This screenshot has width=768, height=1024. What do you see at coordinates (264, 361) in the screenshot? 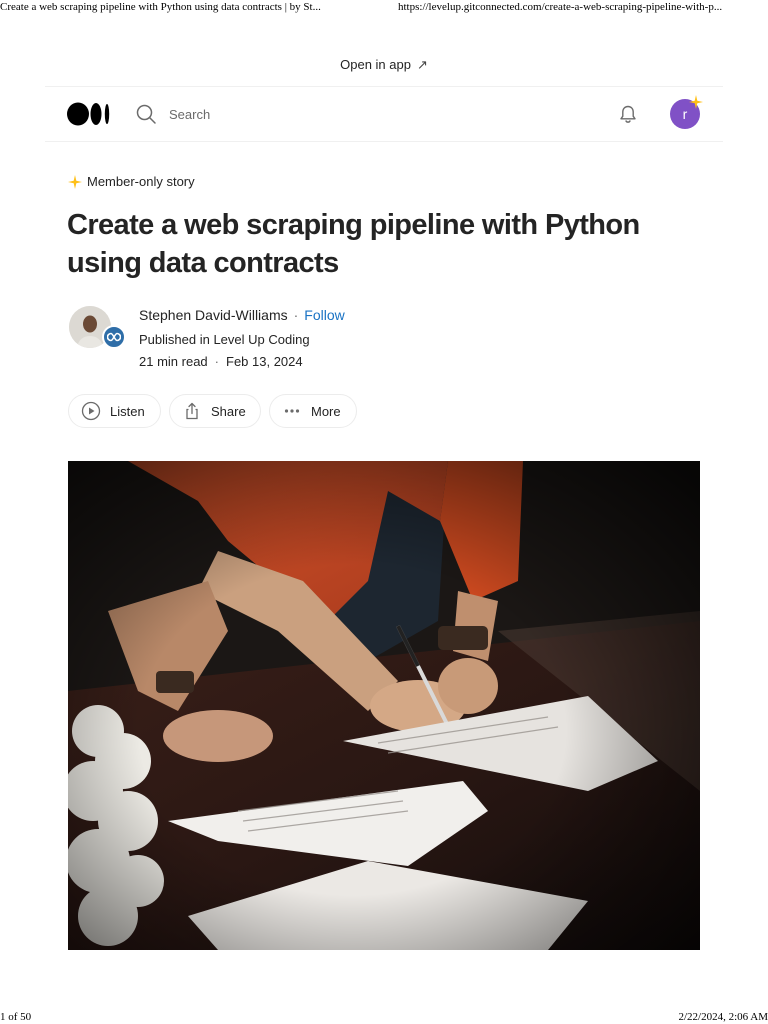
I see `publish-date: Feb 13, 2024` at bounding box center [264, 361].